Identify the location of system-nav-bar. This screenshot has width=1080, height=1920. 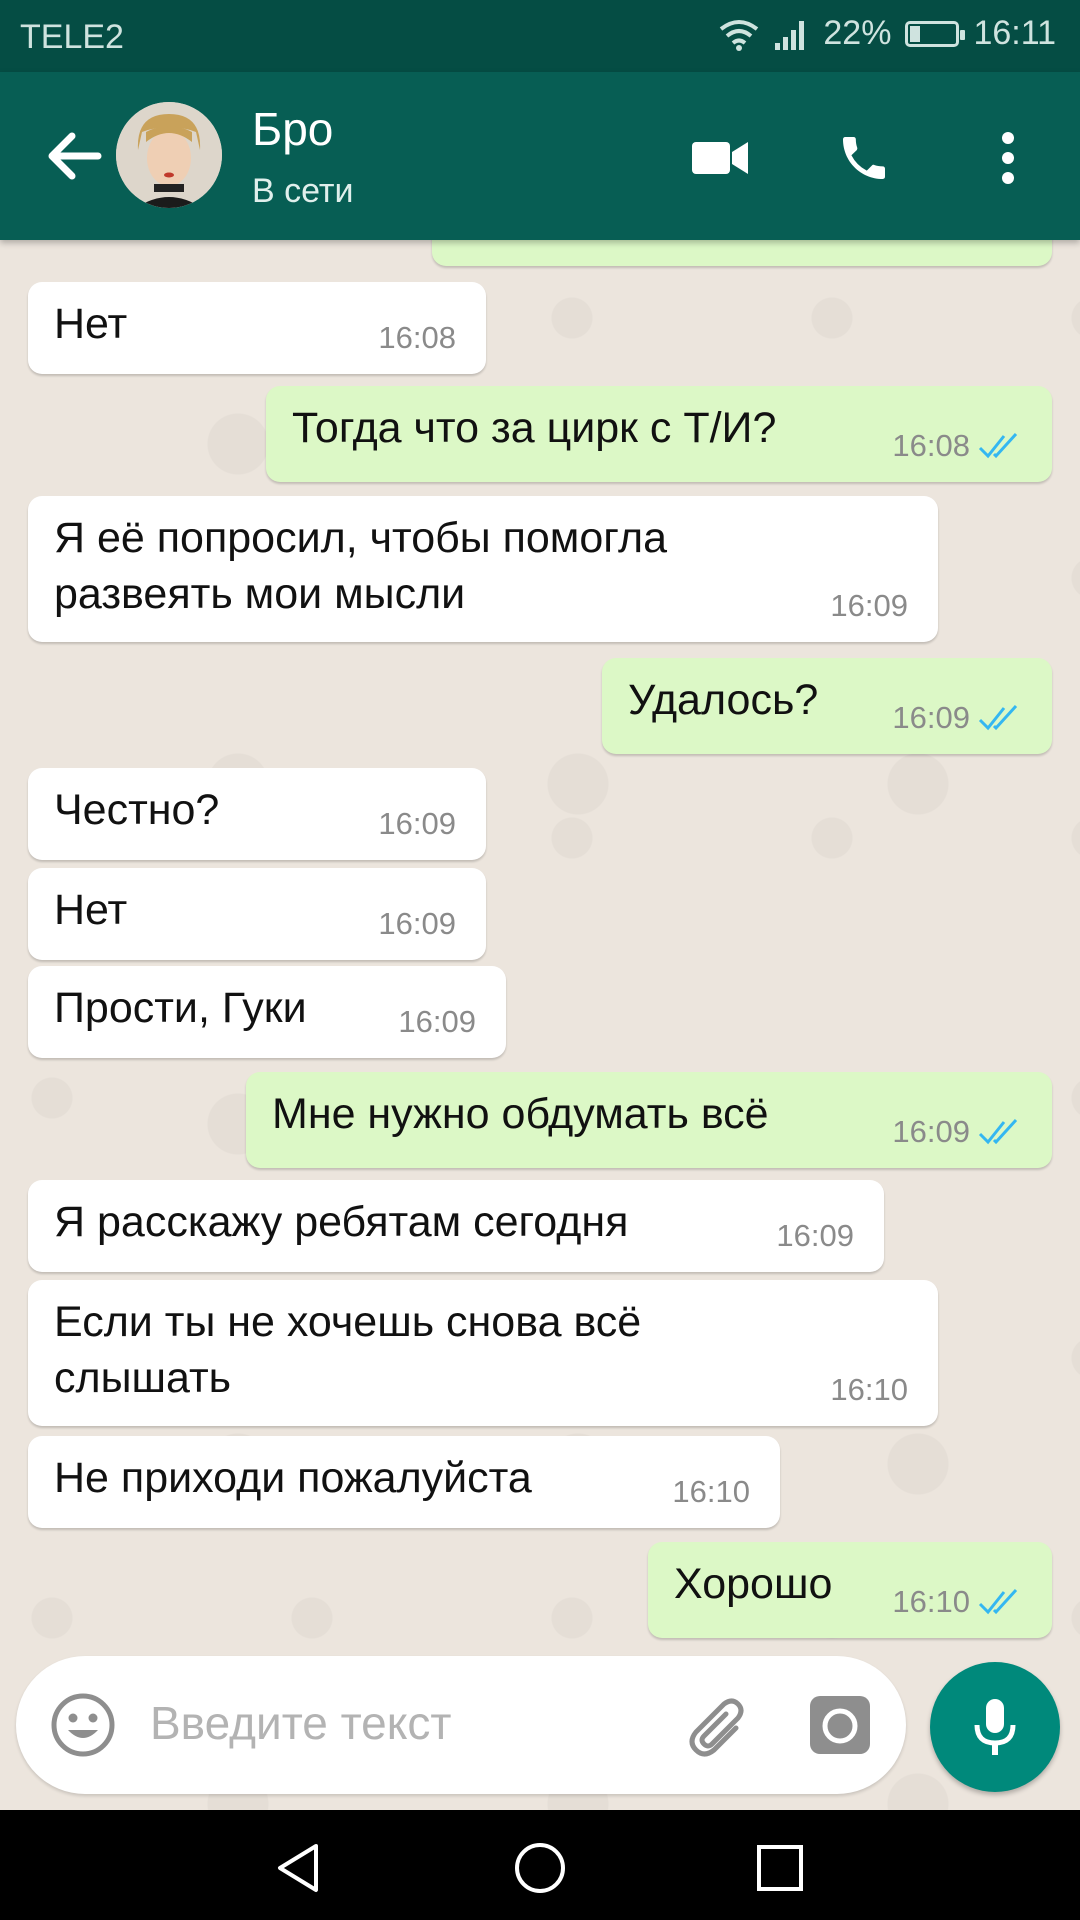
(540, 1865).